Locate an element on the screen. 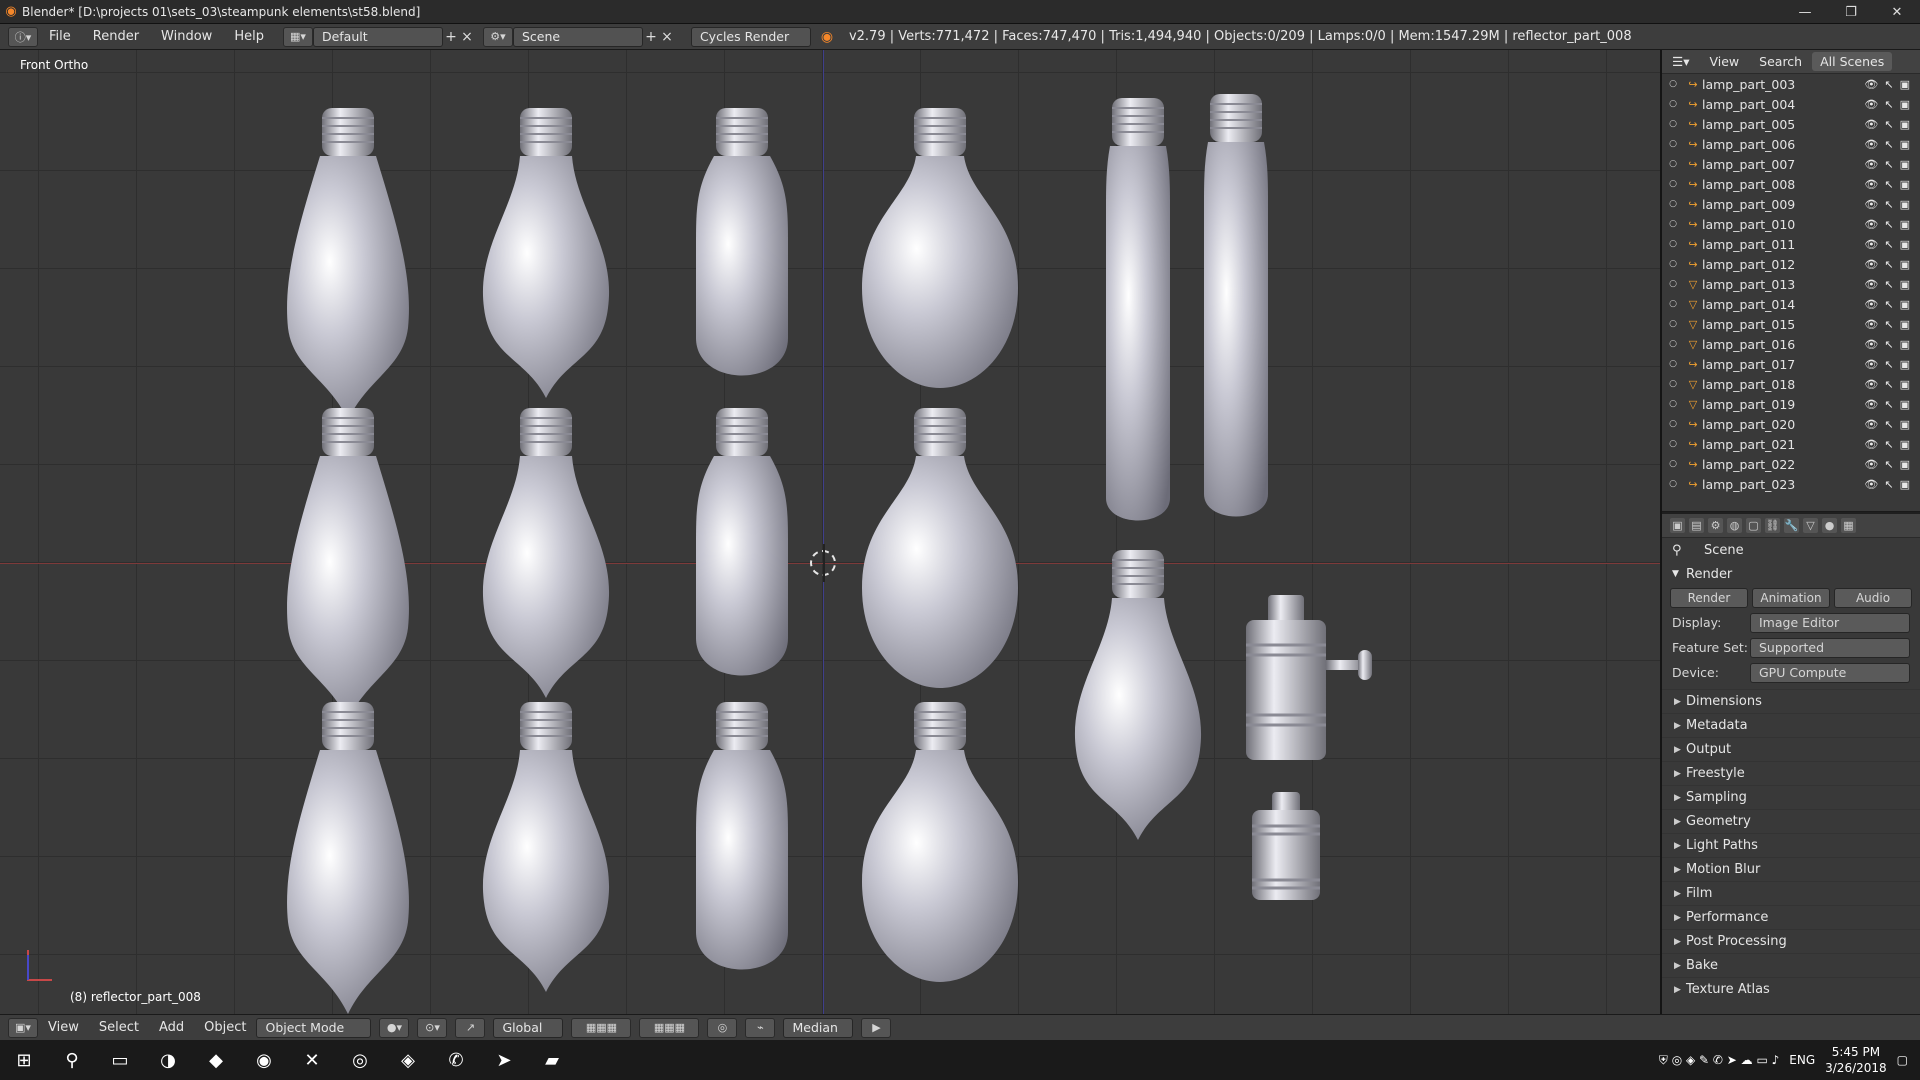  outliner-item: ○ ▽ lamp_part_018 👁 ↖ ▣ is located at coordinates (1791, 384).